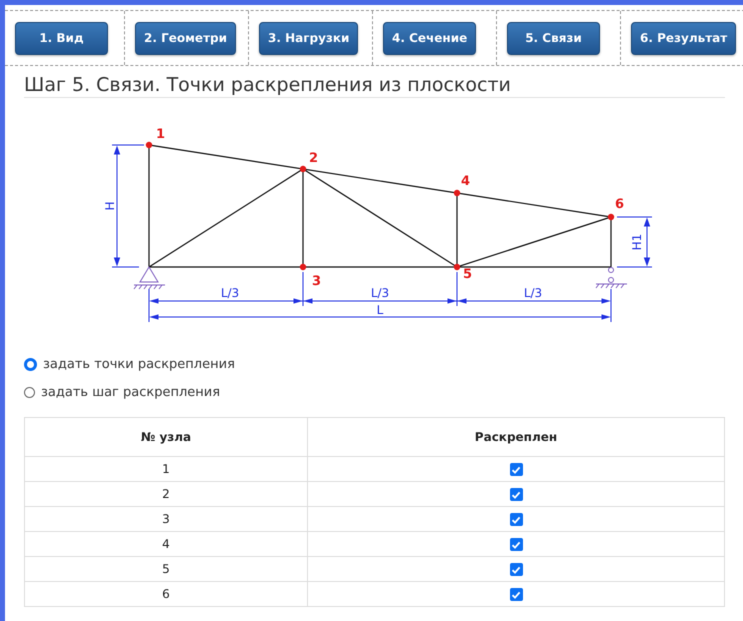 The image size is (743, 621). I want to click on node-label: 4, so click(465, 181).